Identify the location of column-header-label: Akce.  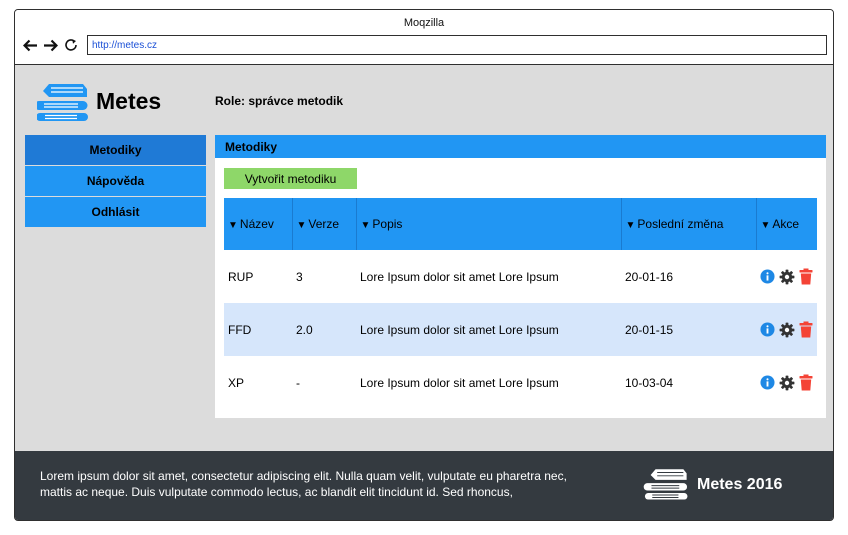
(786, 224).